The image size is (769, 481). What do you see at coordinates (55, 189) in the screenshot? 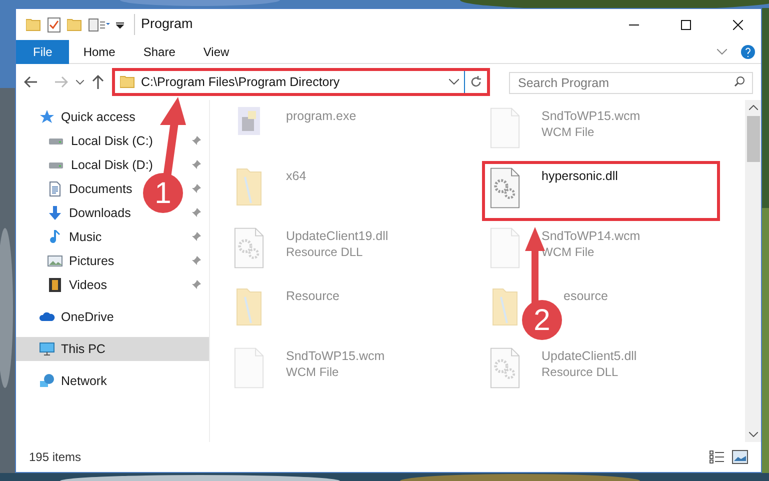
I see `document-icon` at bounding box center [55, 189].